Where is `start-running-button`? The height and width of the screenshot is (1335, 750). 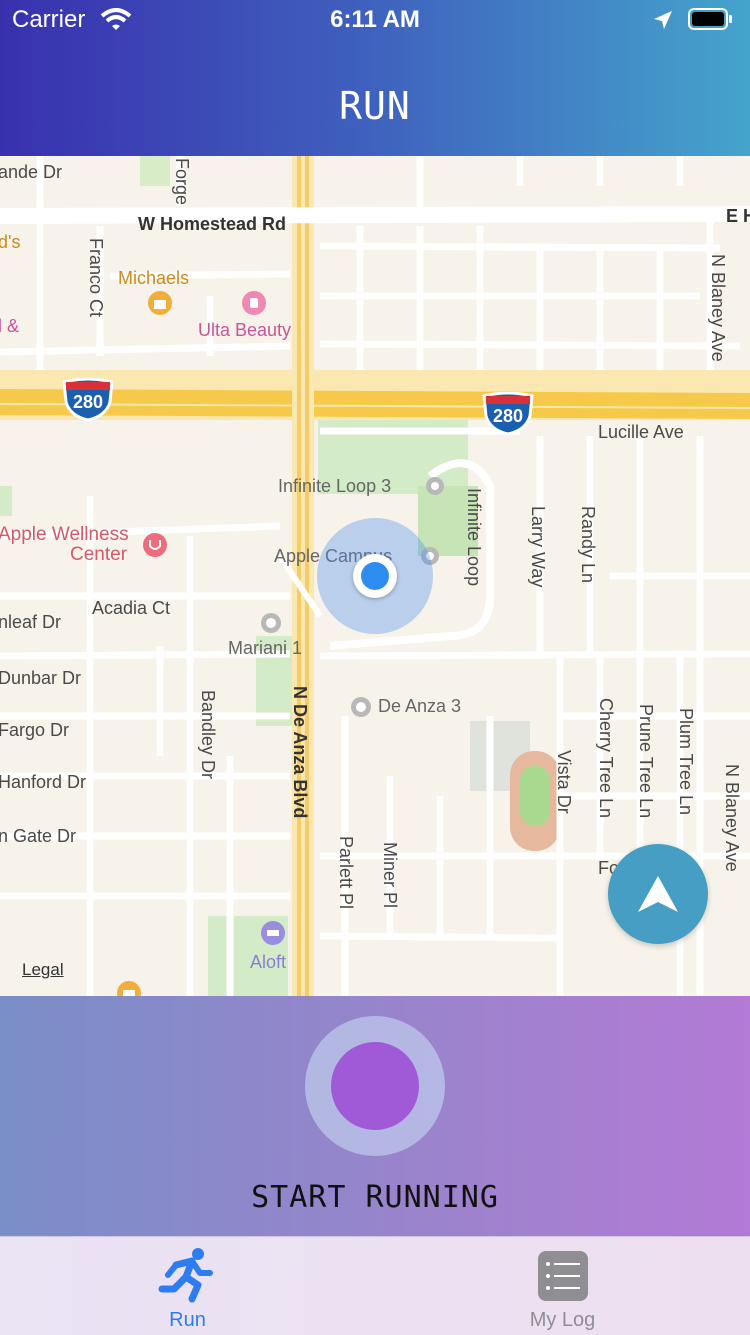
start-running-button is located at coordinates (375, 1086).